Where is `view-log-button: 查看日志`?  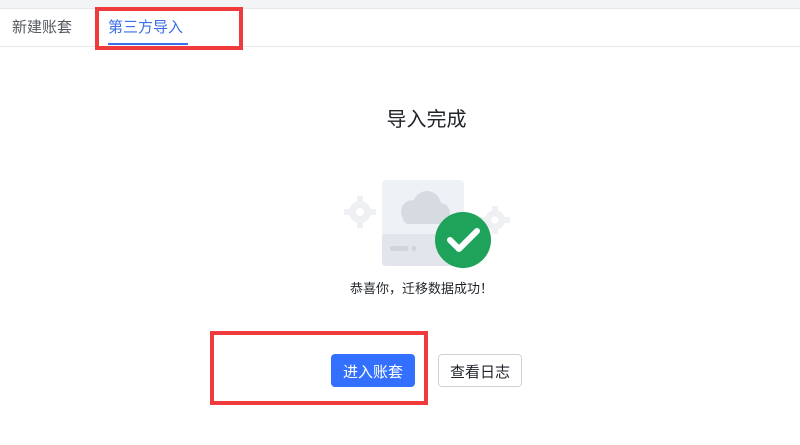 view-log-button: 查看日志 is located at coordinates (480, 370).